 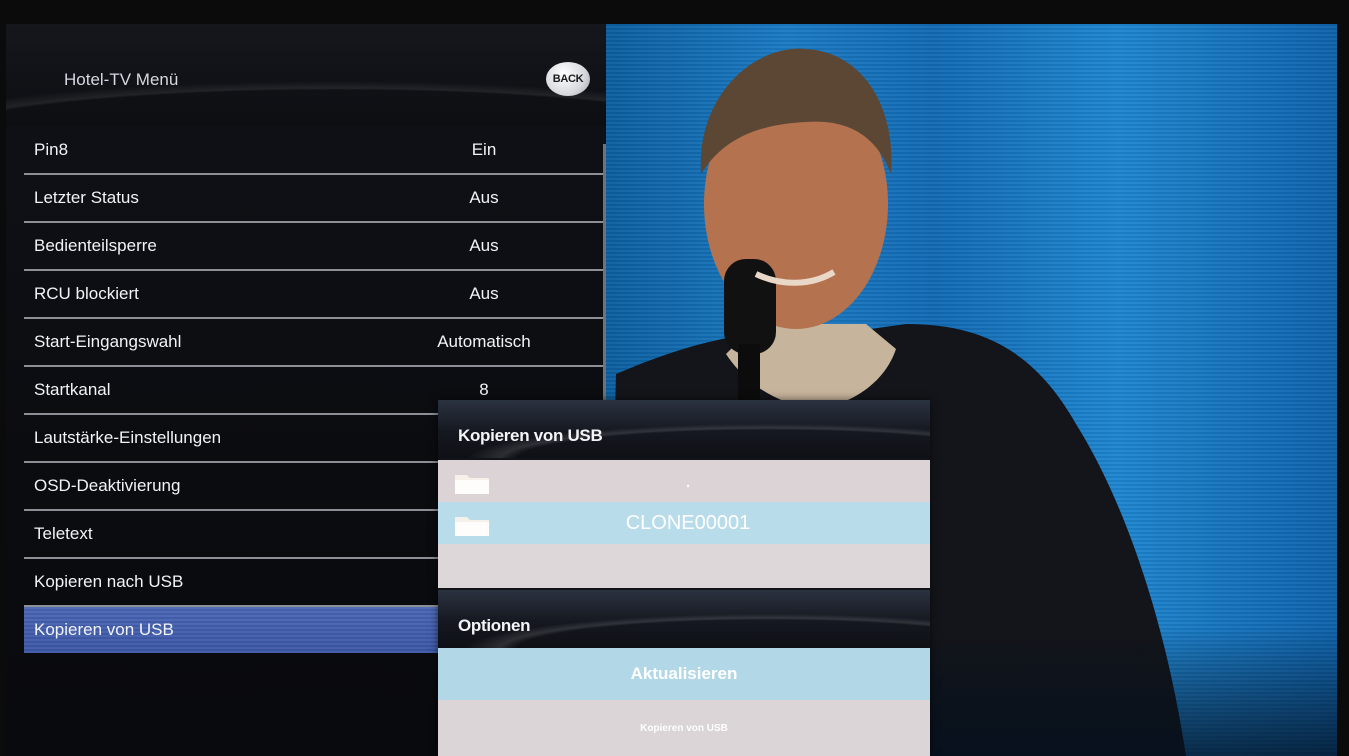 What do you see at coordinates (684, 728) in the screenshot?
I see `copy-from-usb-button: Kopieren von USB` at bounding box center [684, 728].